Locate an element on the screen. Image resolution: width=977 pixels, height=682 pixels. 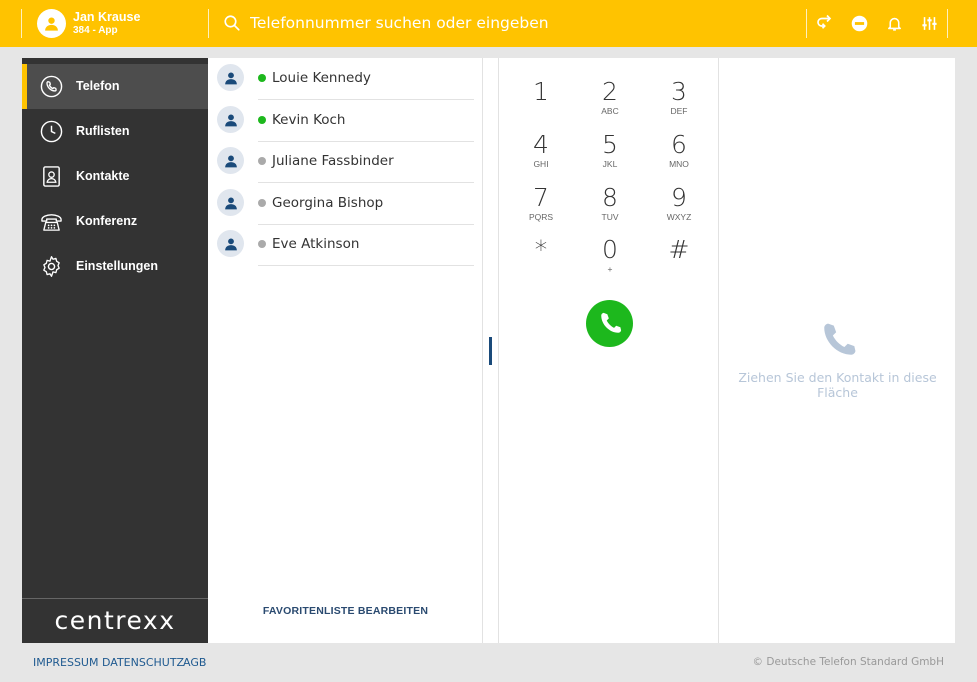
key-digit: # is located at coordinates (679, 249).